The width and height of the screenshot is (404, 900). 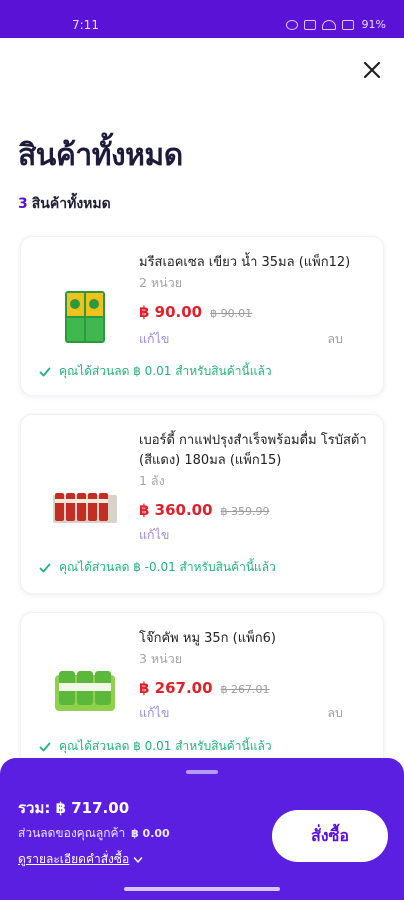 I want to click on status-time: 7:11, so click(x=85, y=25).